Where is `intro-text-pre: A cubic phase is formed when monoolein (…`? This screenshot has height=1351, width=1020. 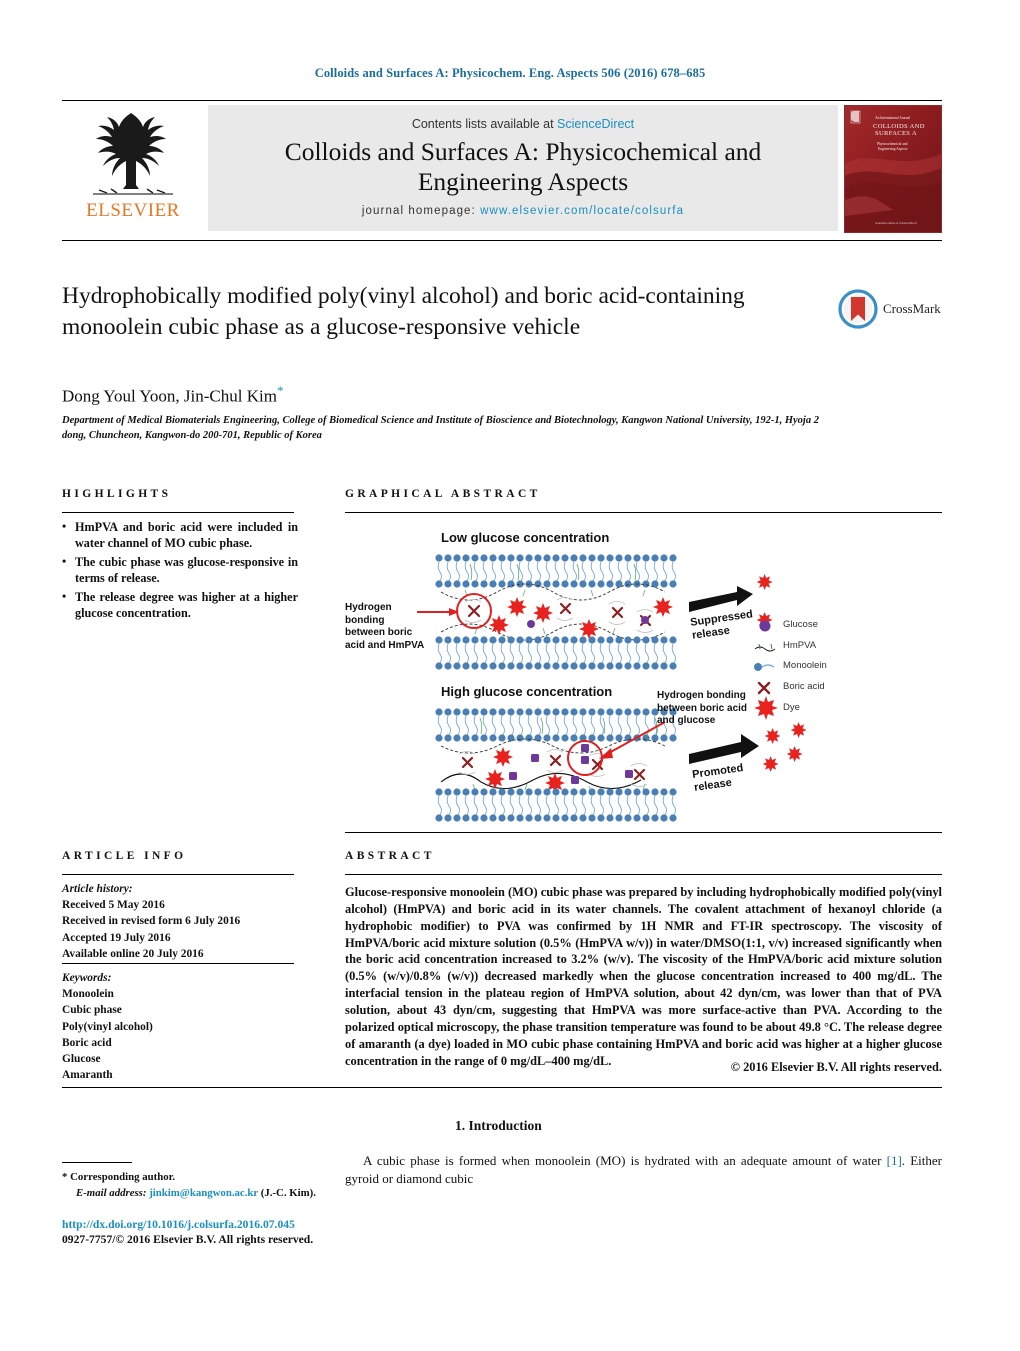 intro-text-pre: A cubic phase is formed when monoolein (… is located at coordinates (625, 1160).